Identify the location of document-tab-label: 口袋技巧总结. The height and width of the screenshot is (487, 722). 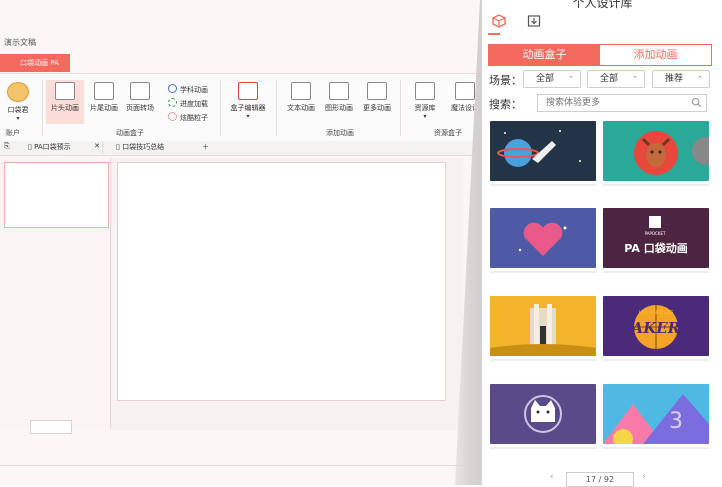
(143, 147).